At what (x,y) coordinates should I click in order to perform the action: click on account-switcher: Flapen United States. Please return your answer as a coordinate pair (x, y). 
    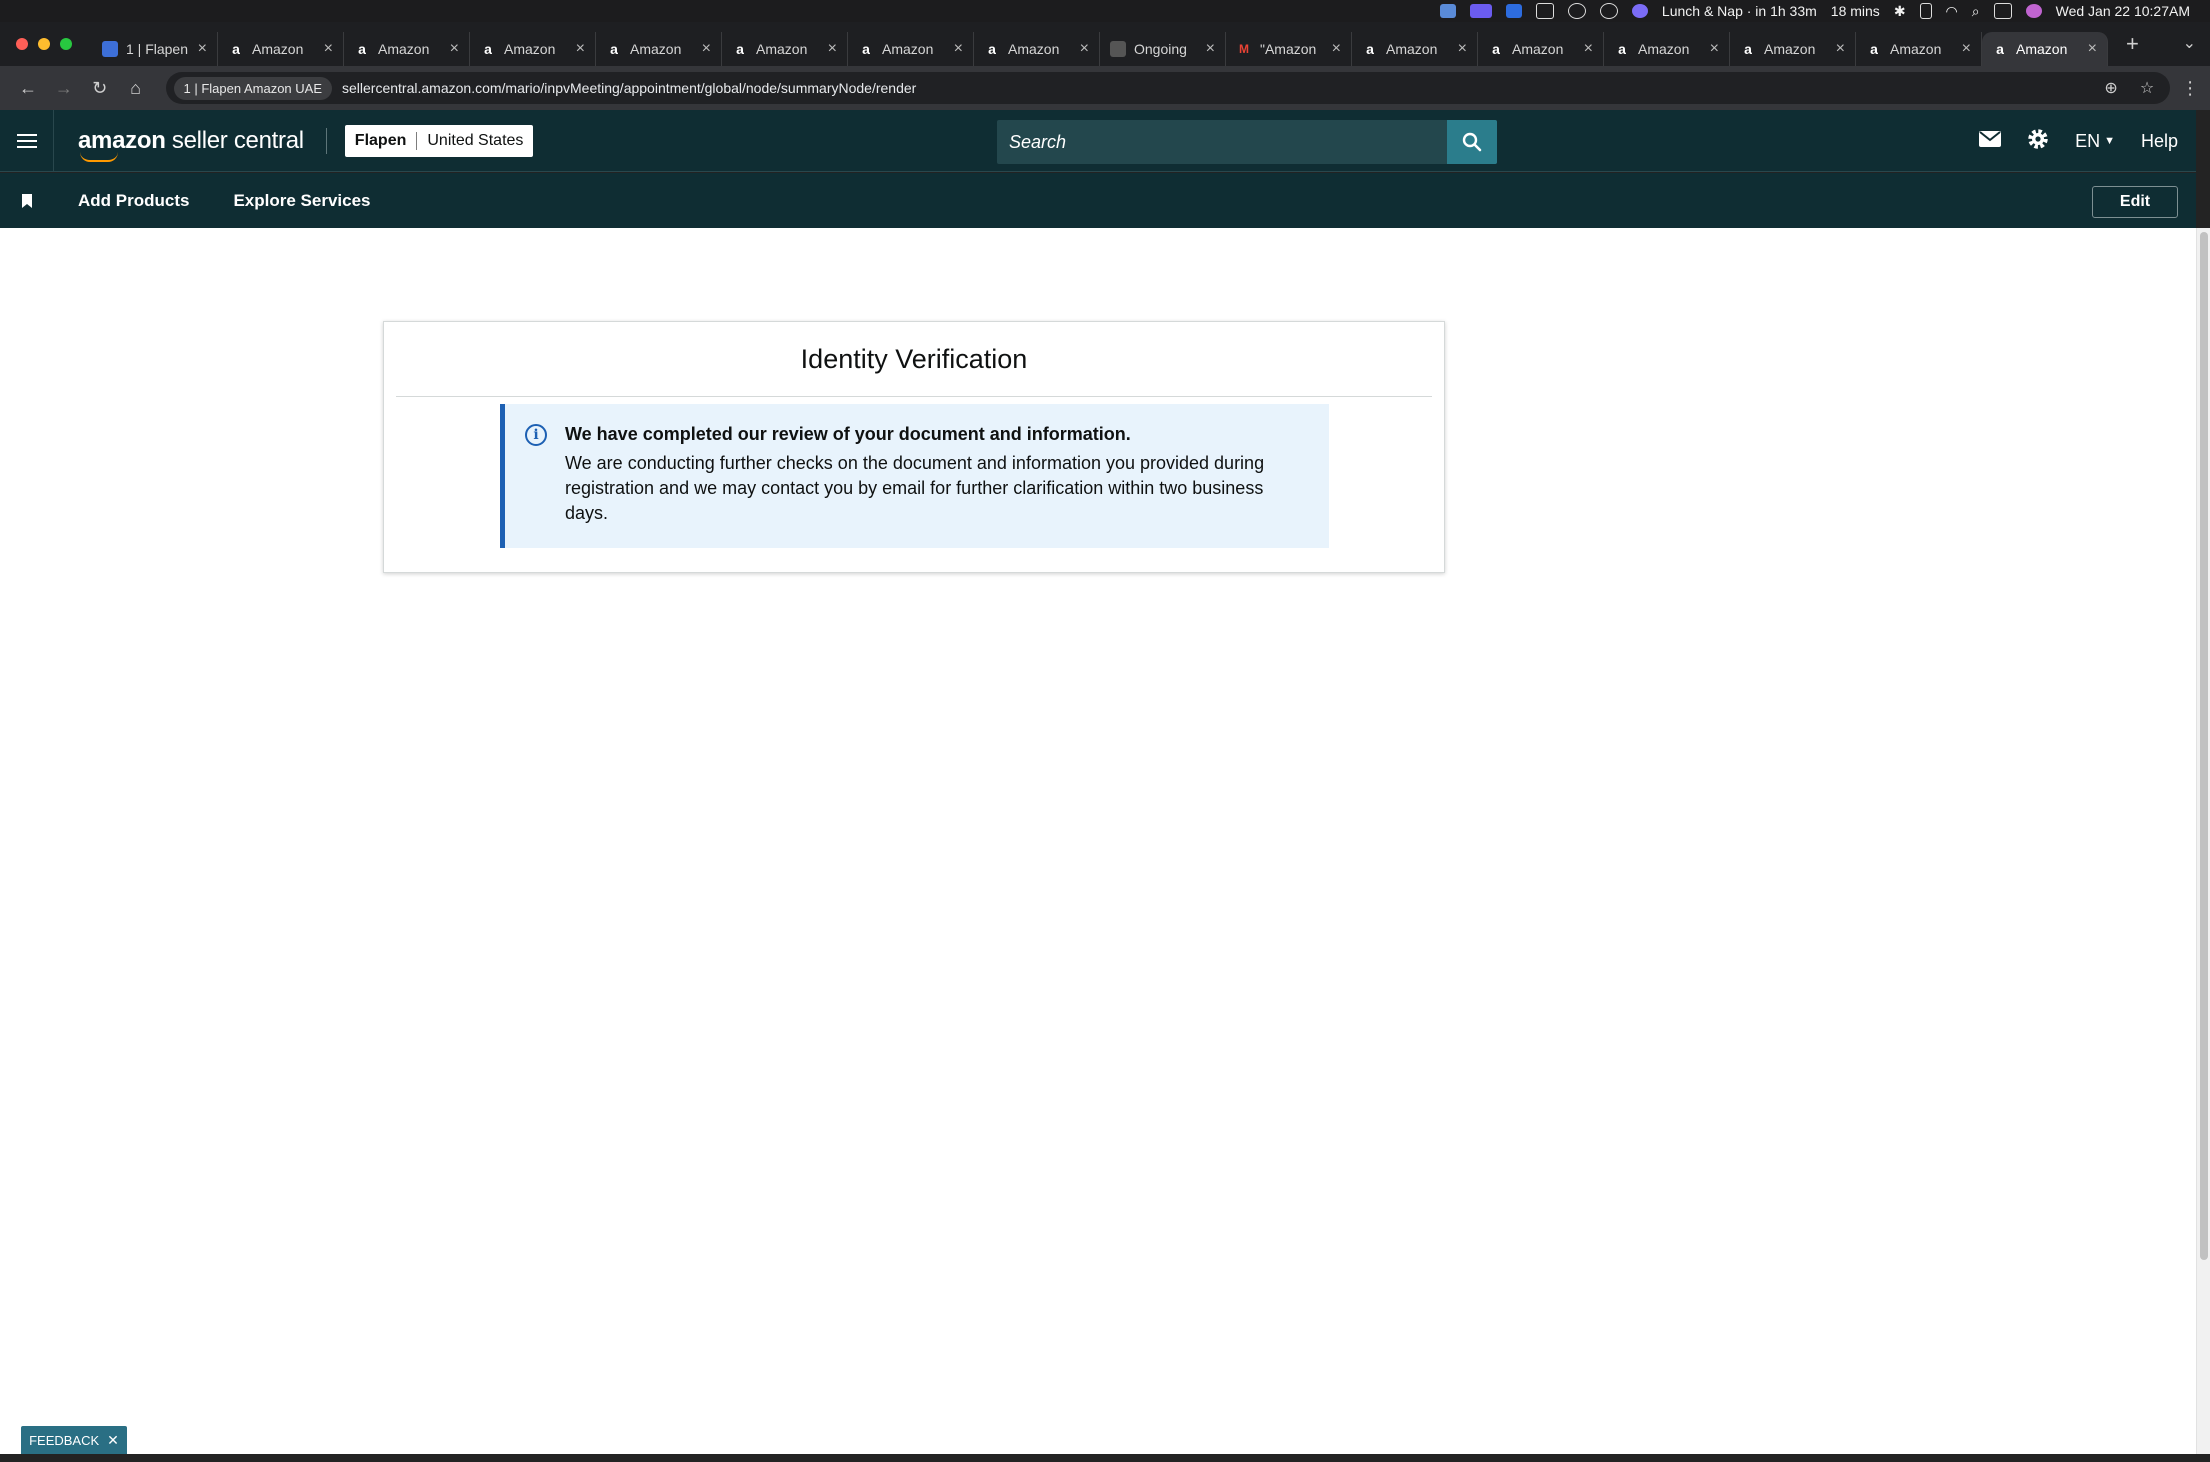
    Looking at the image, I should click on (439, 140).